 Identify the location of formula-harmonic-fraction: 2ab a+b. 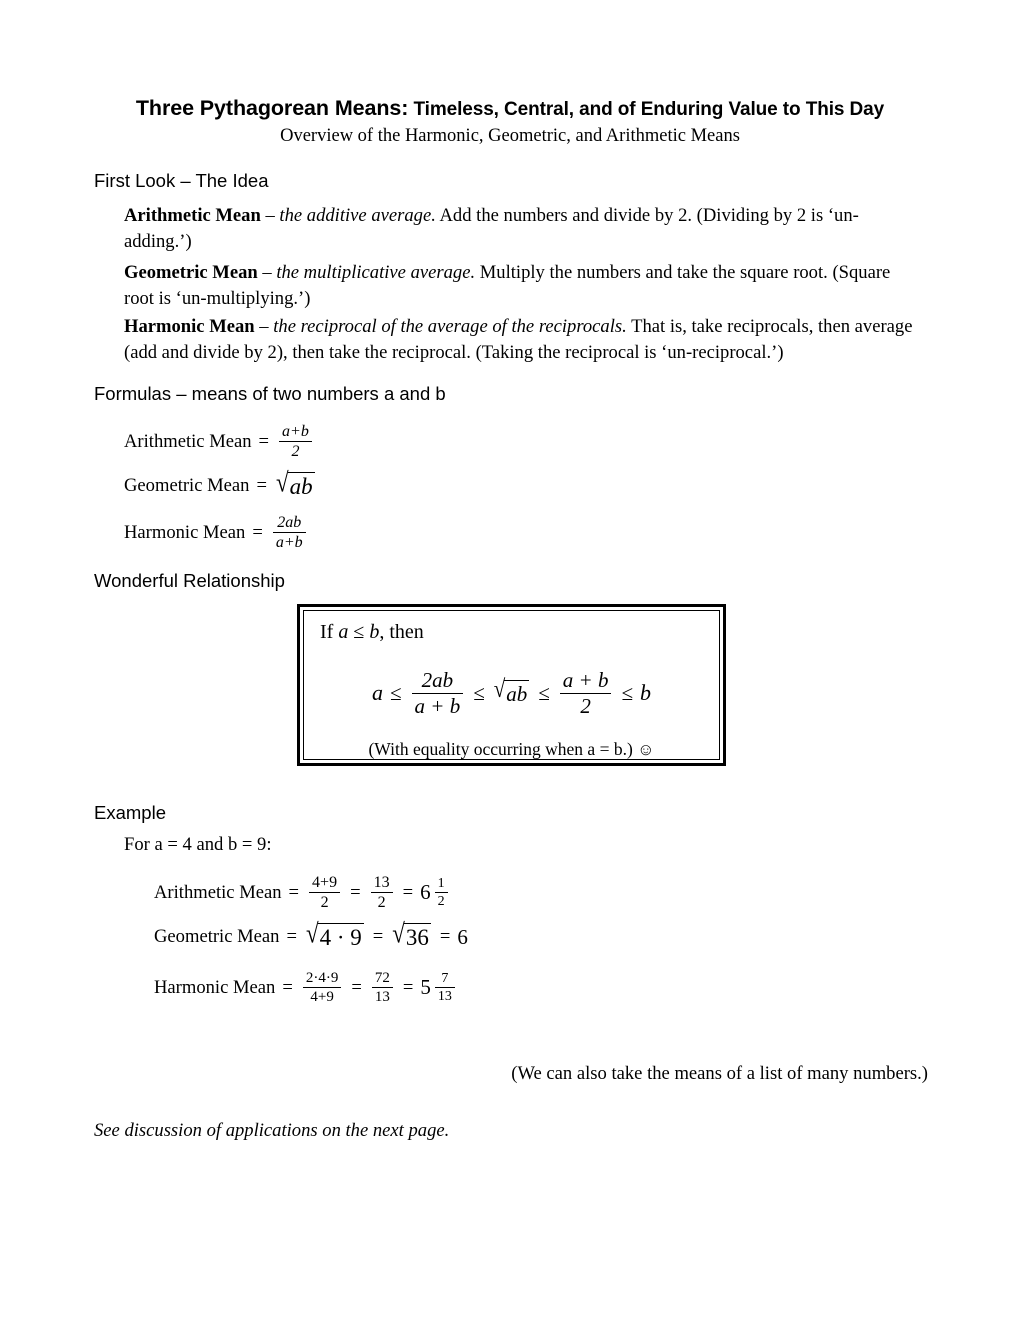
(289, 533).